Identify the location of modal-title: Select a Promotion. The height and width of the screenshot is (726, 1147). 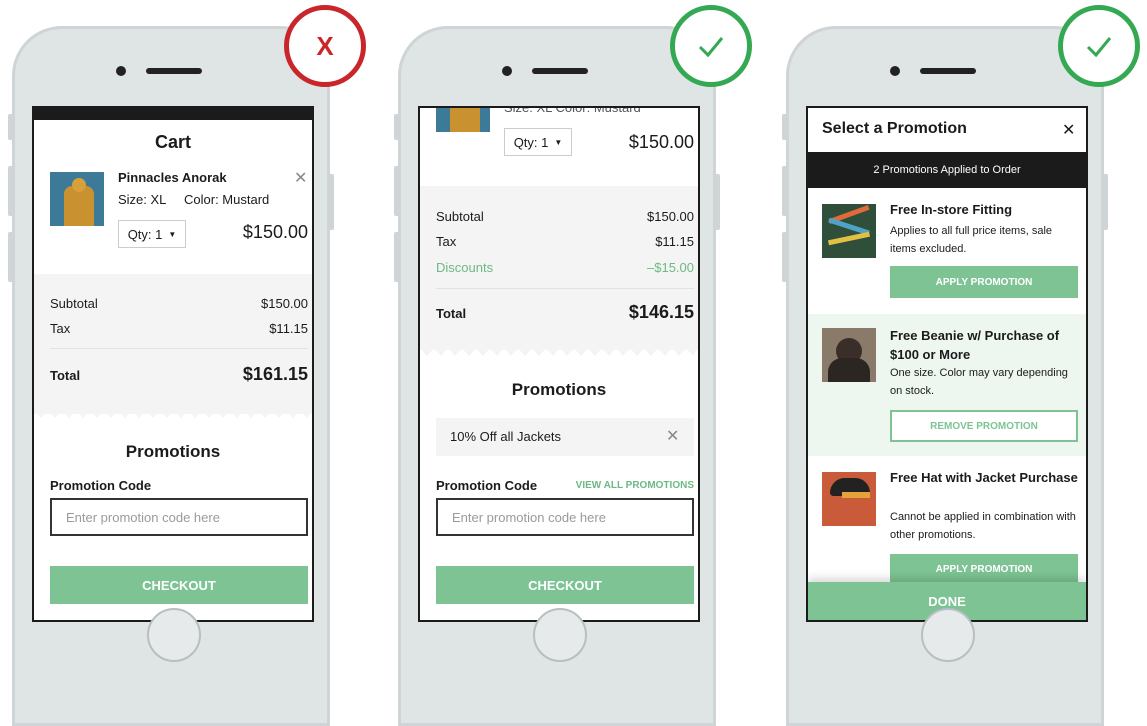
(894, 128).